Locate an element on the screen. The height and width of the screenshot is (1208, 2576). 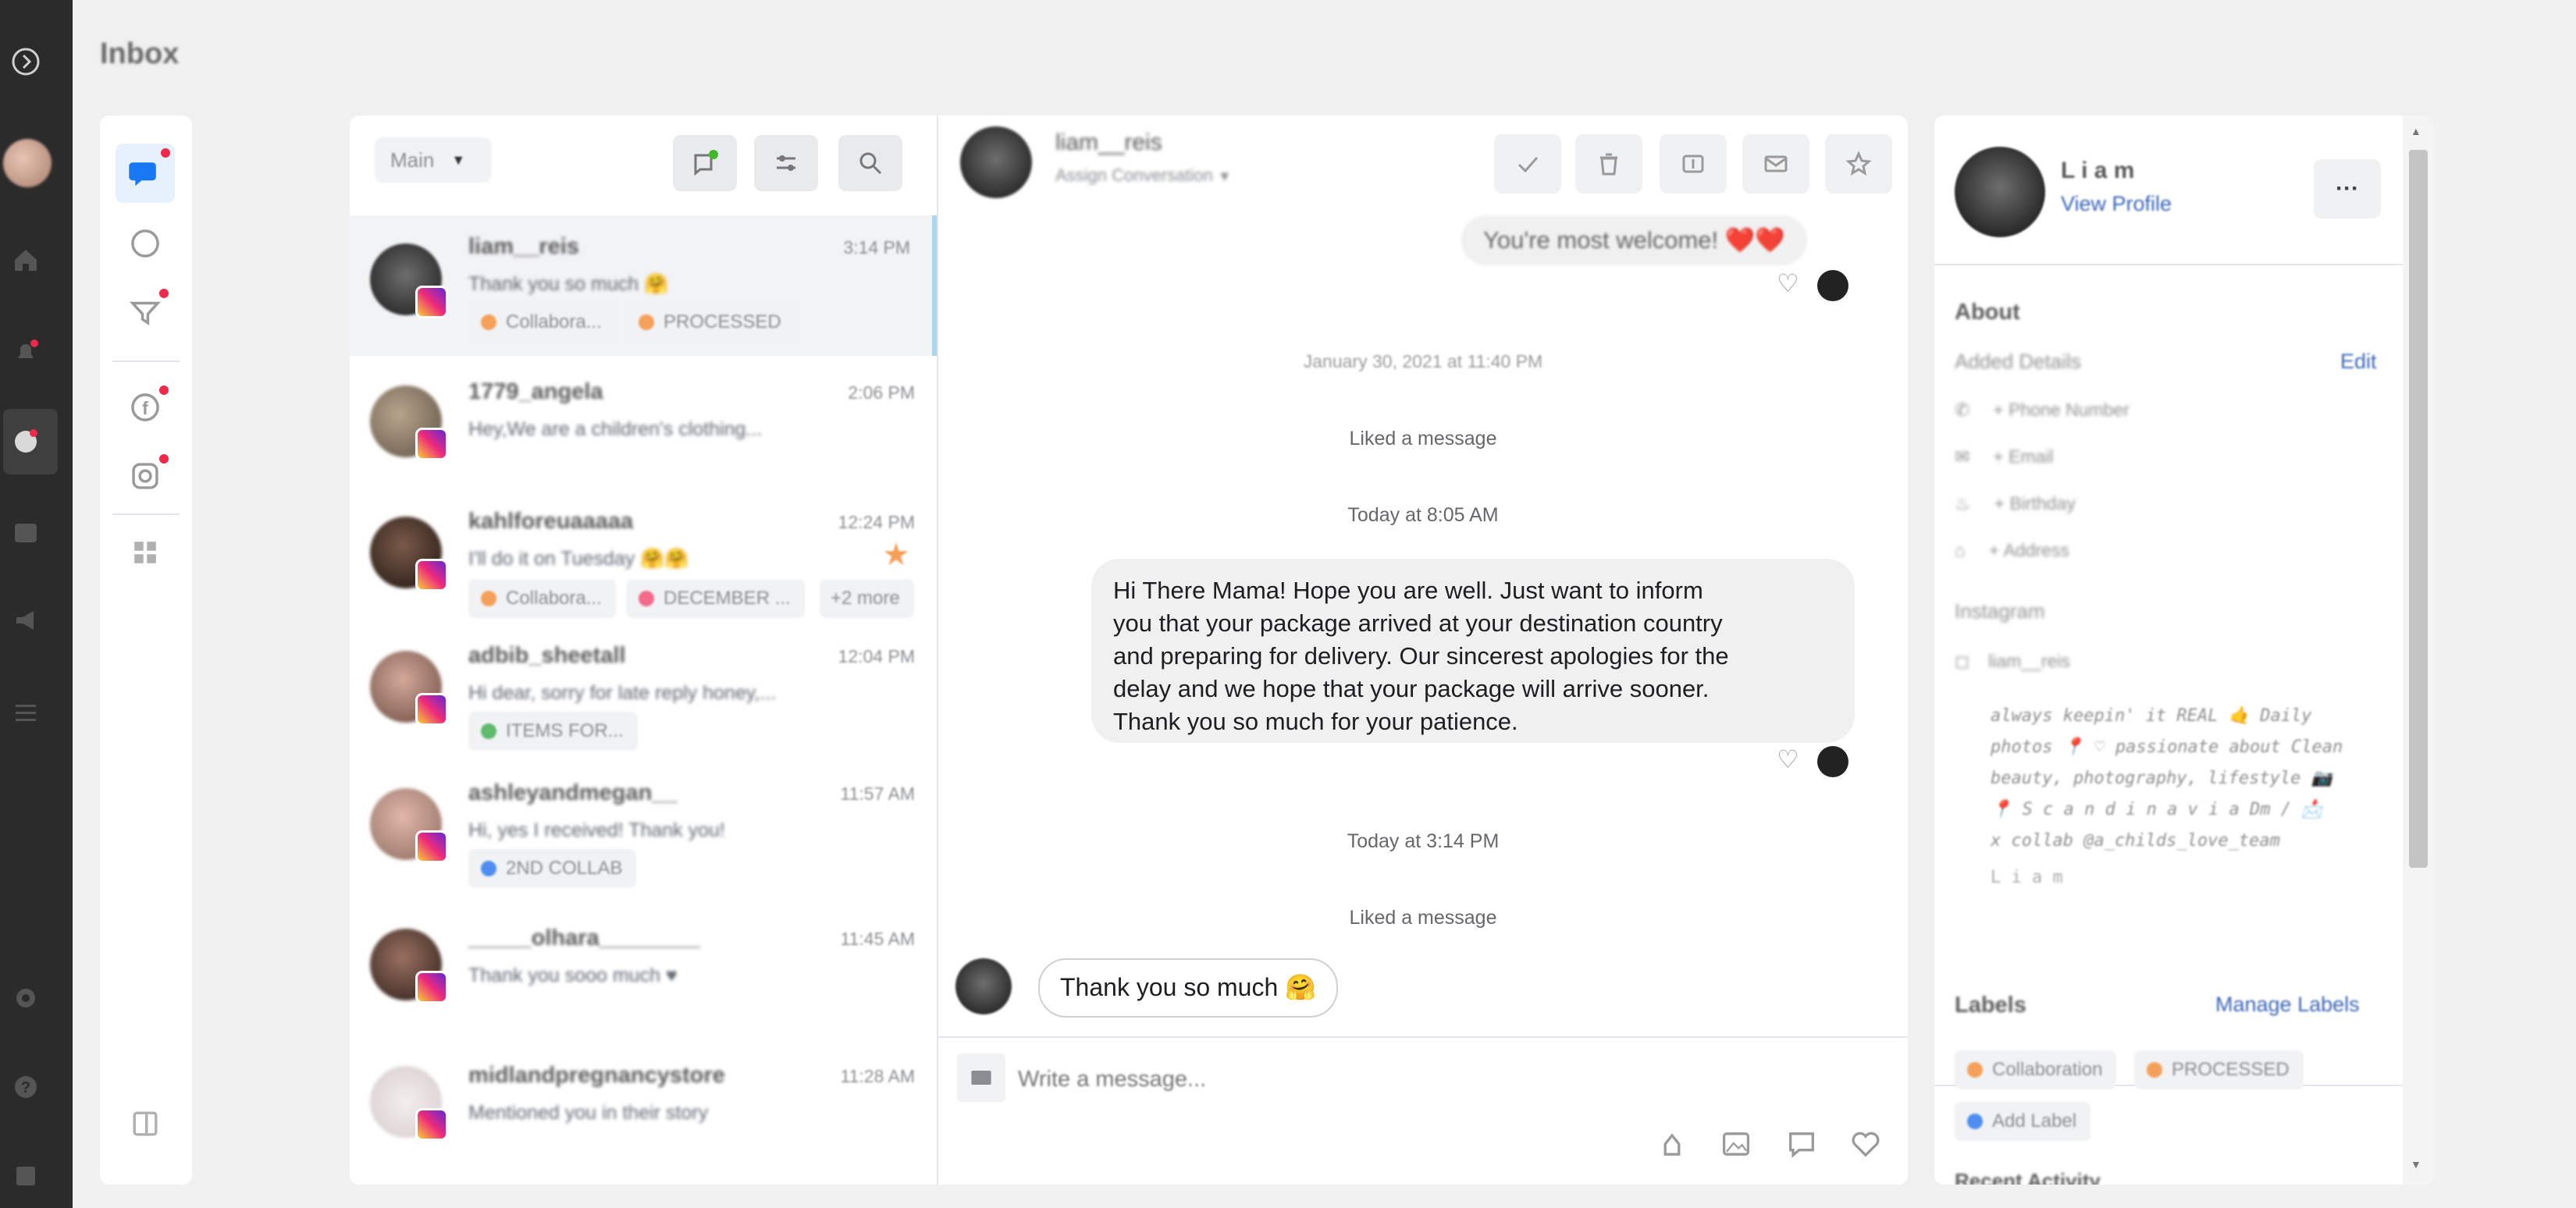
bio-line: beauty, photography, lifestyle 📷 is located at coordinates (2161, 778).